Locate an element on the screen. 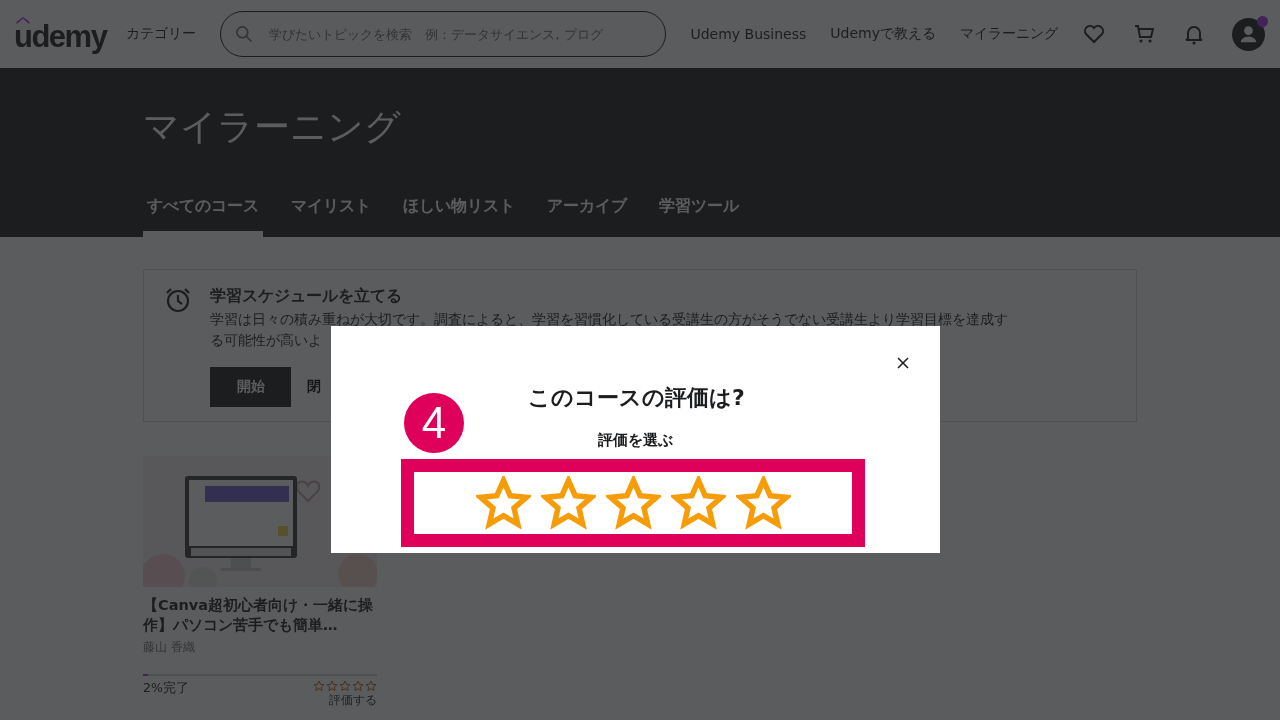 This screenshot has height=720, width=1280. nav-link: Udemy Business is located at coordinates (748, 34).